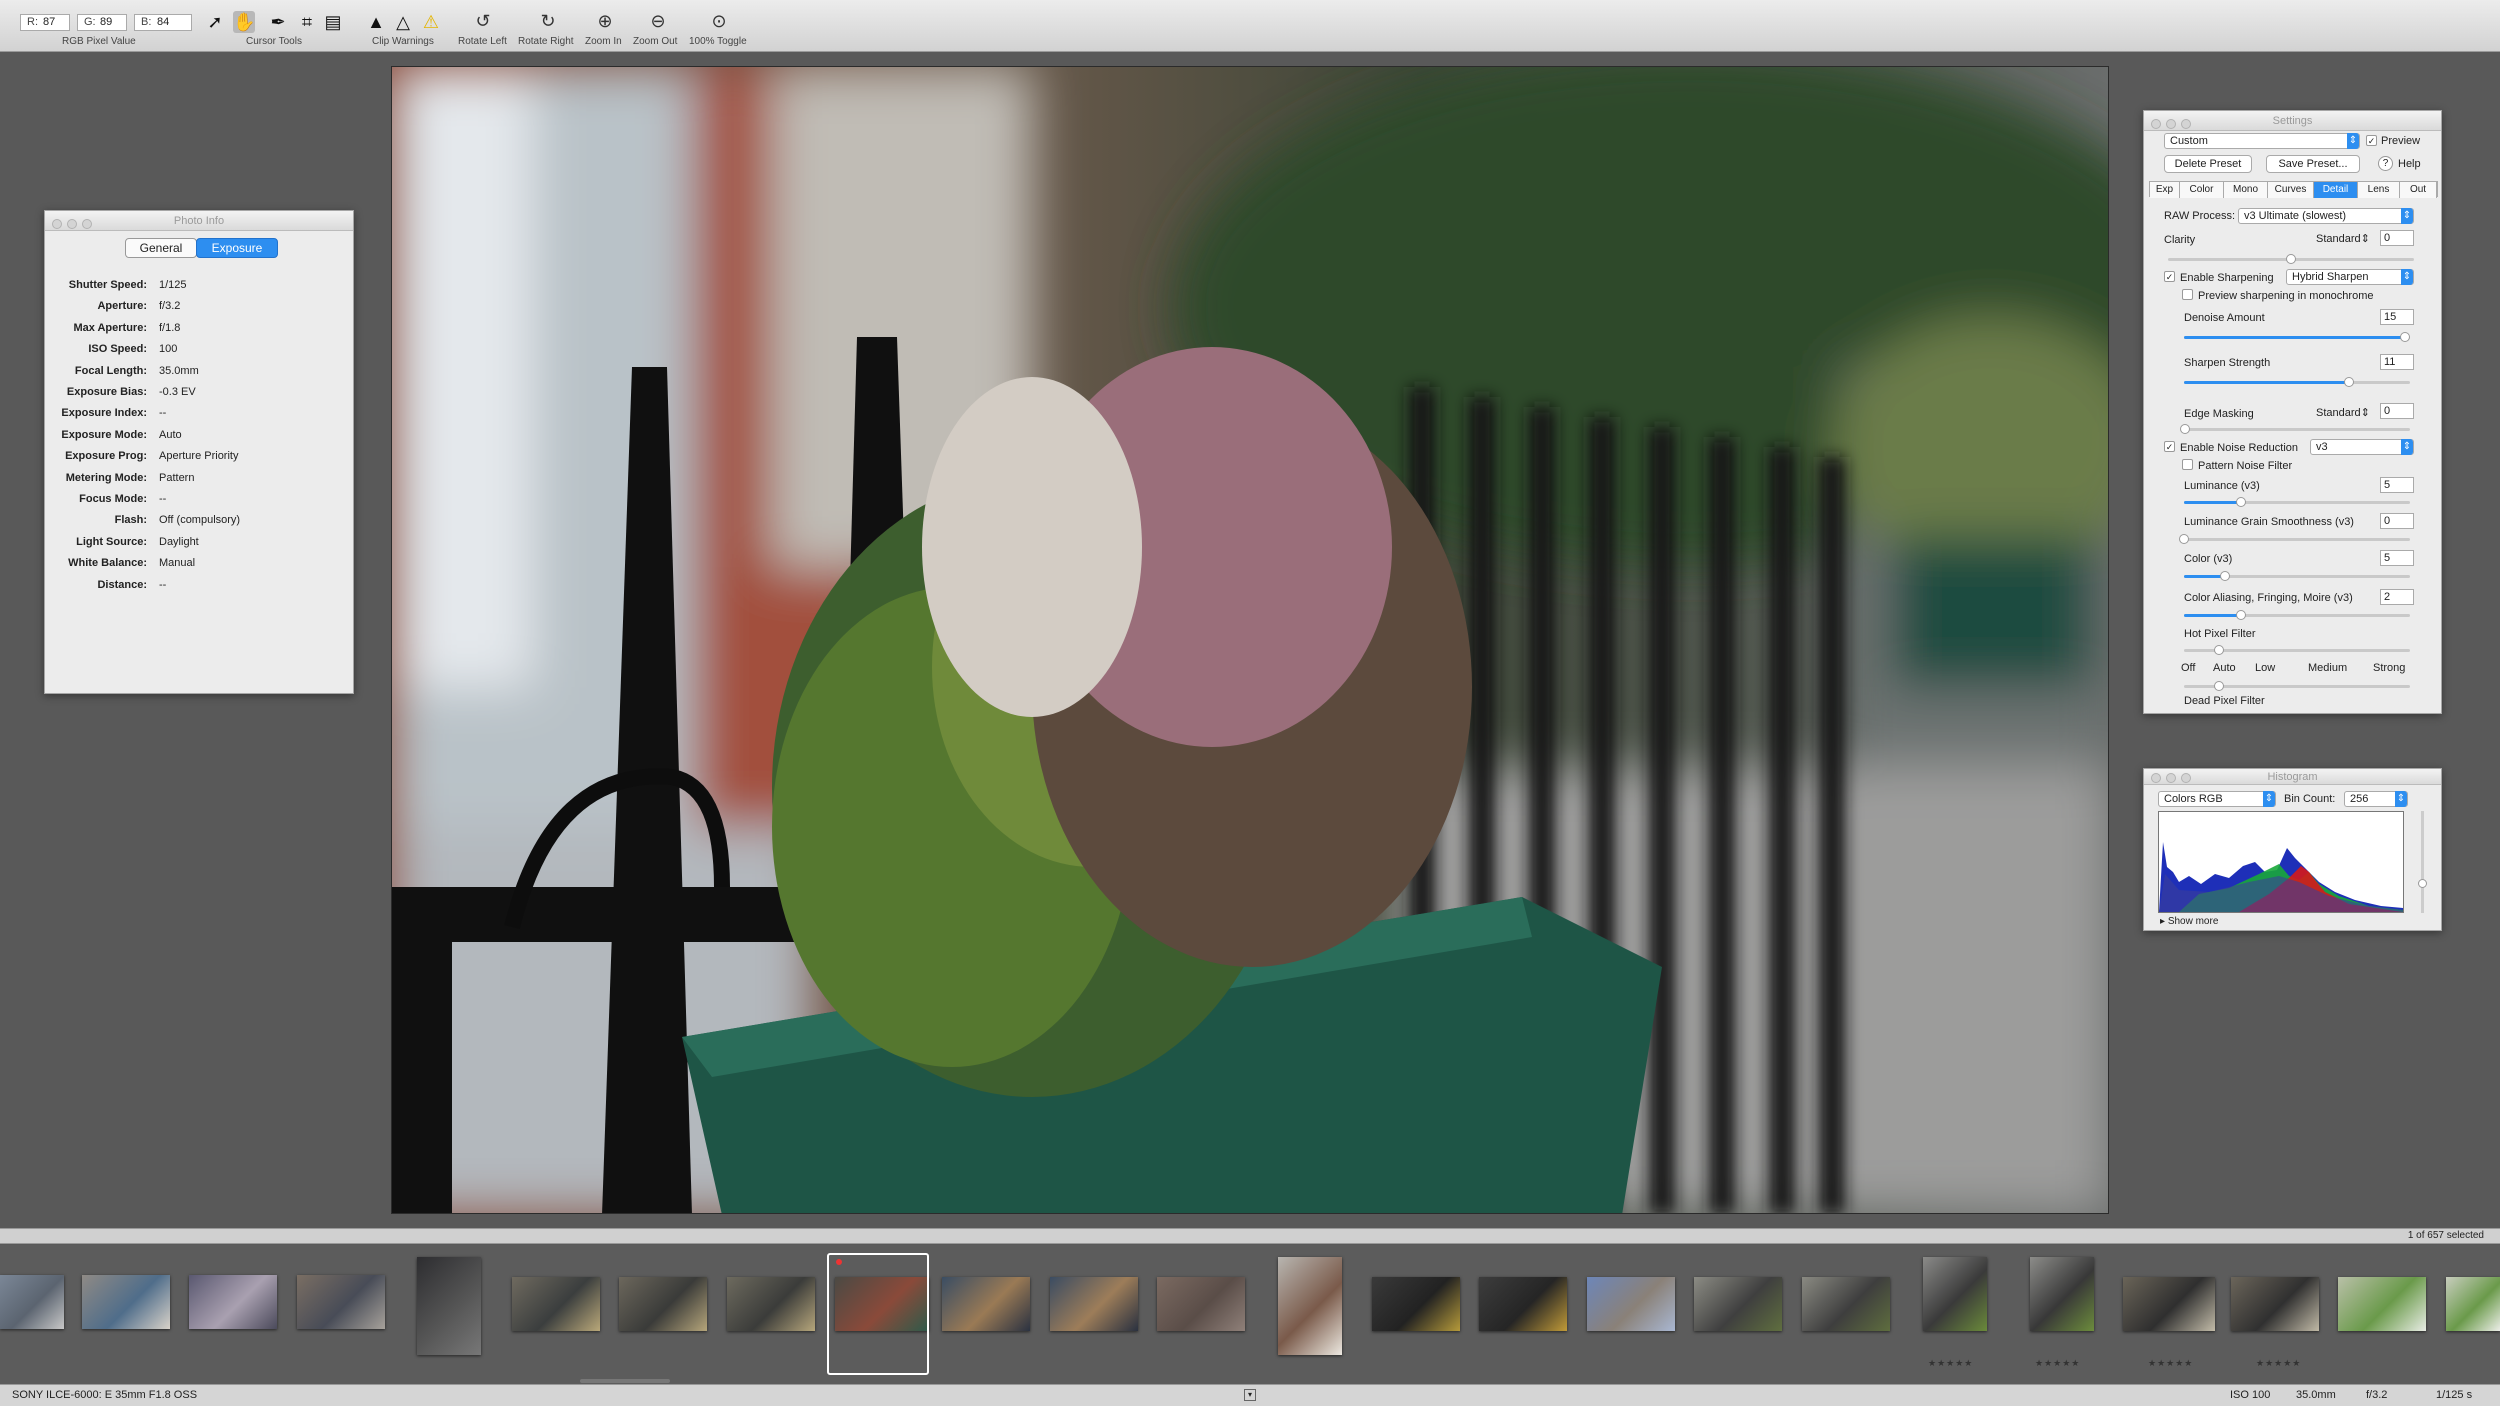 The width and height of the screenshot is (2500, 1406). What do you see at coordinates (655, 41) in the screenshot?
I see `zoom-out-label: Zoom Out` at bounding box center [655, 41].